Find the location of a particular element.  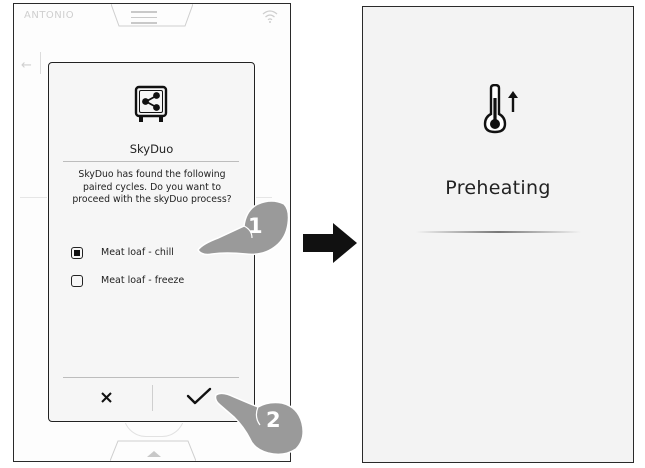

dialog-title: SkyDuo is located at coordinates (151, 149).